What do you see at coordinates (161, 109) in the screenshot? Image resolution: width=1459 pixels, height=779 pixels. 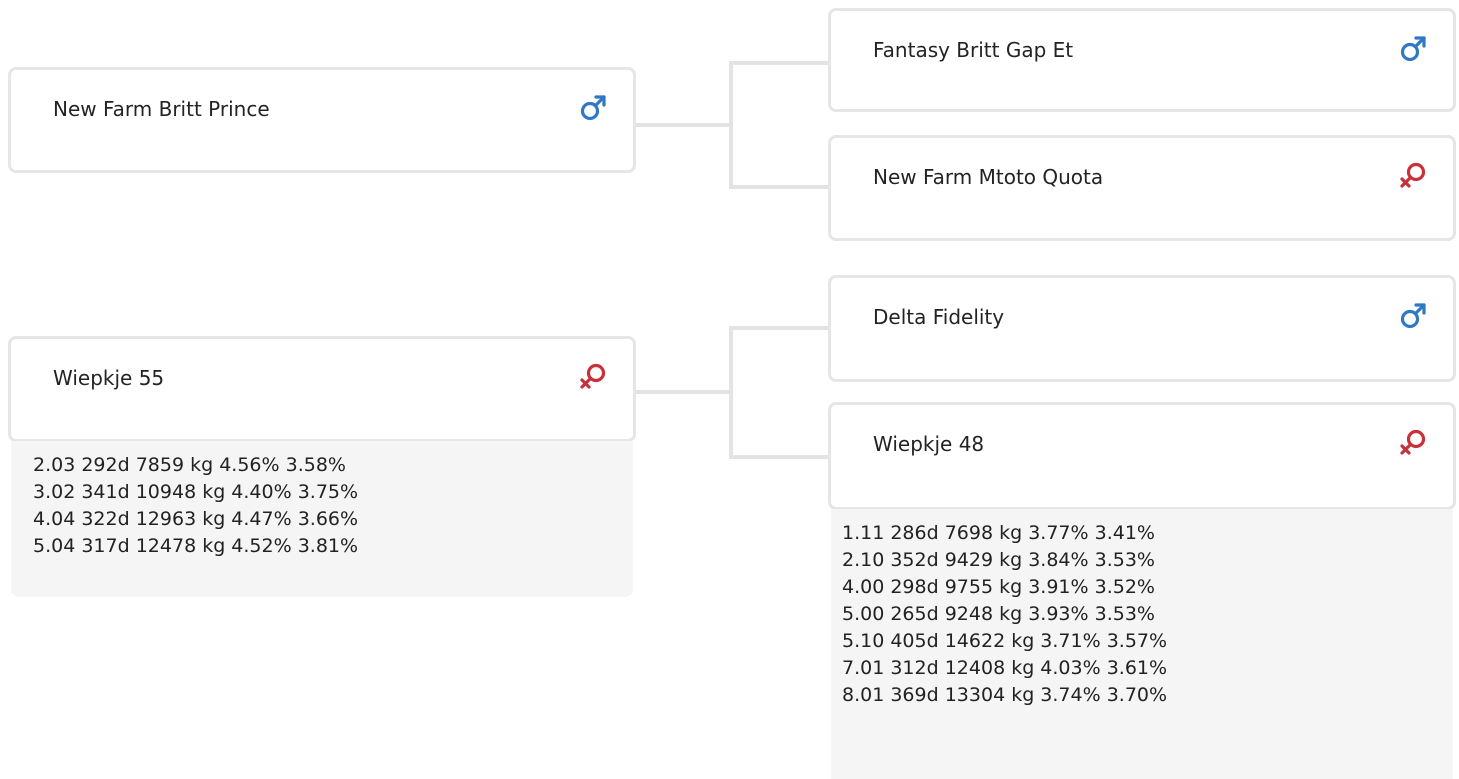 I see `animal-name: New Farm Britt Prince` at bounding box center [161, 109].